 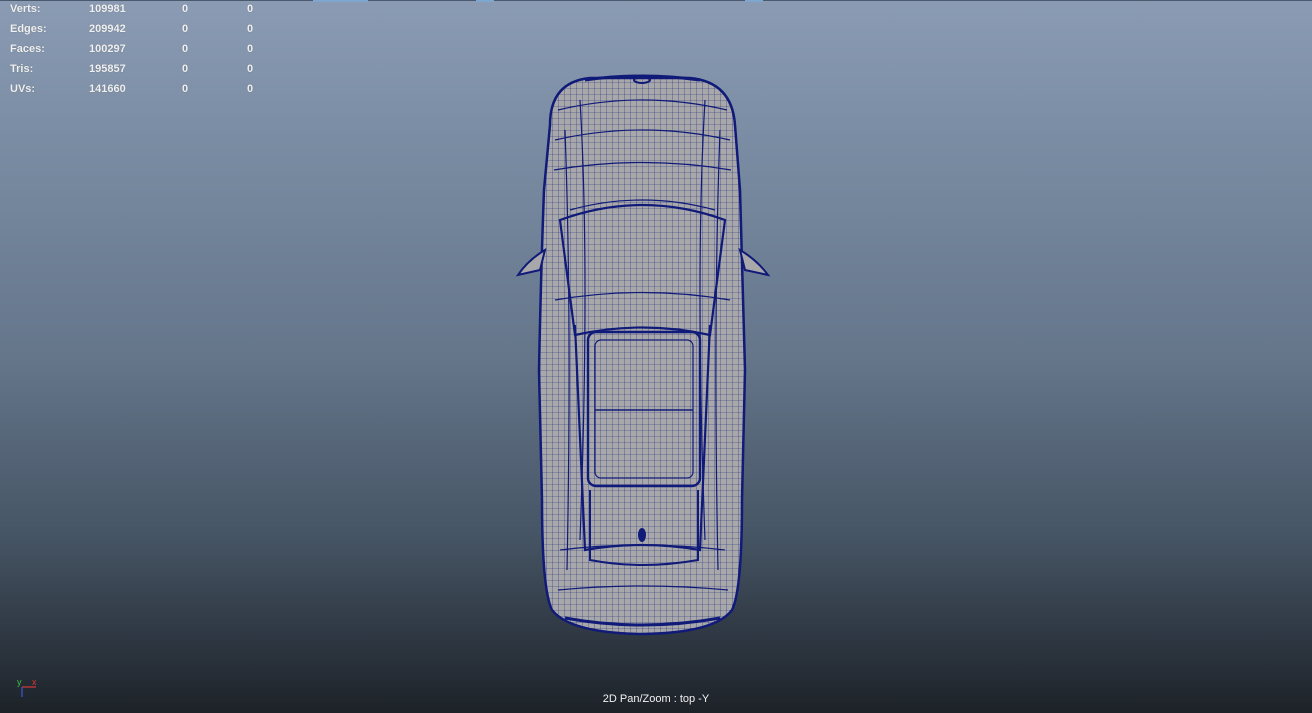 I want to click on hud-total: 209942, so click(x=107, y=29).